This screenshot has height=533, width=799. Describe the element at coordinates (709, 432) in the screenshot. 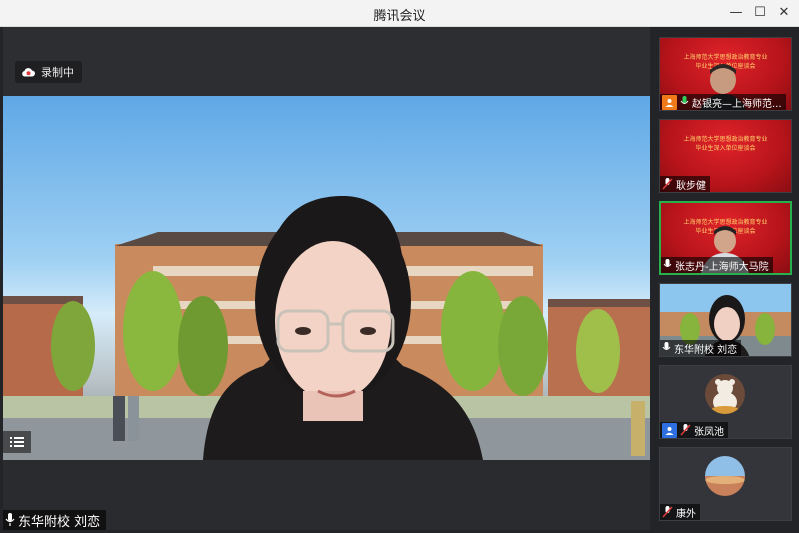

I see `participant-name: 张凤池` at that location.